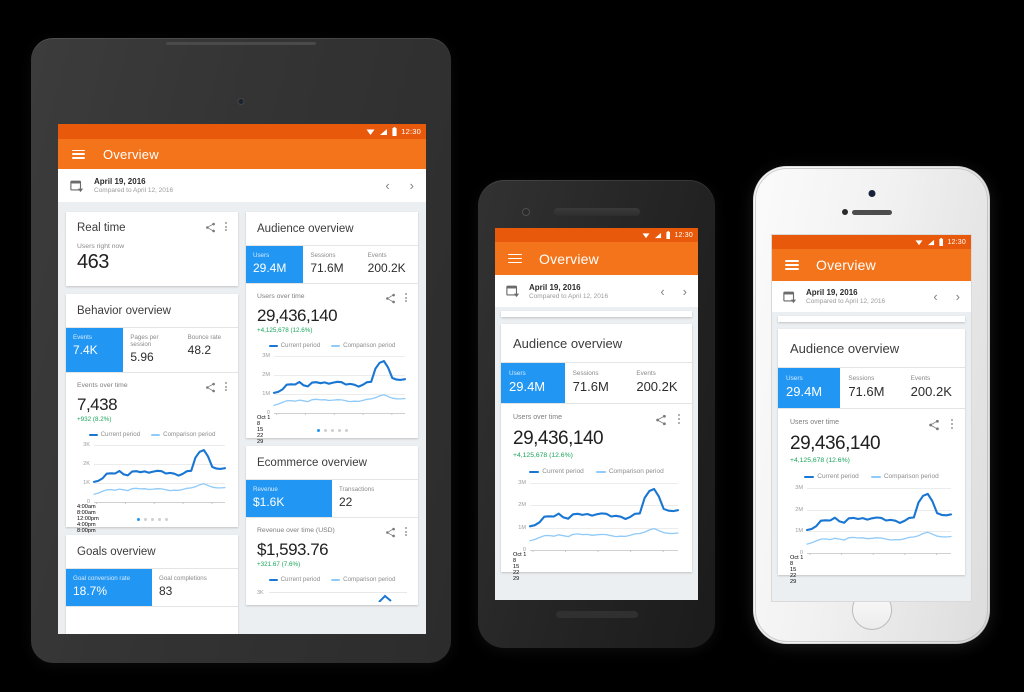 This screenshot has height=692, width=1024. I want to click on card-real-time: Real time Users right now 463, so click(152, 249).